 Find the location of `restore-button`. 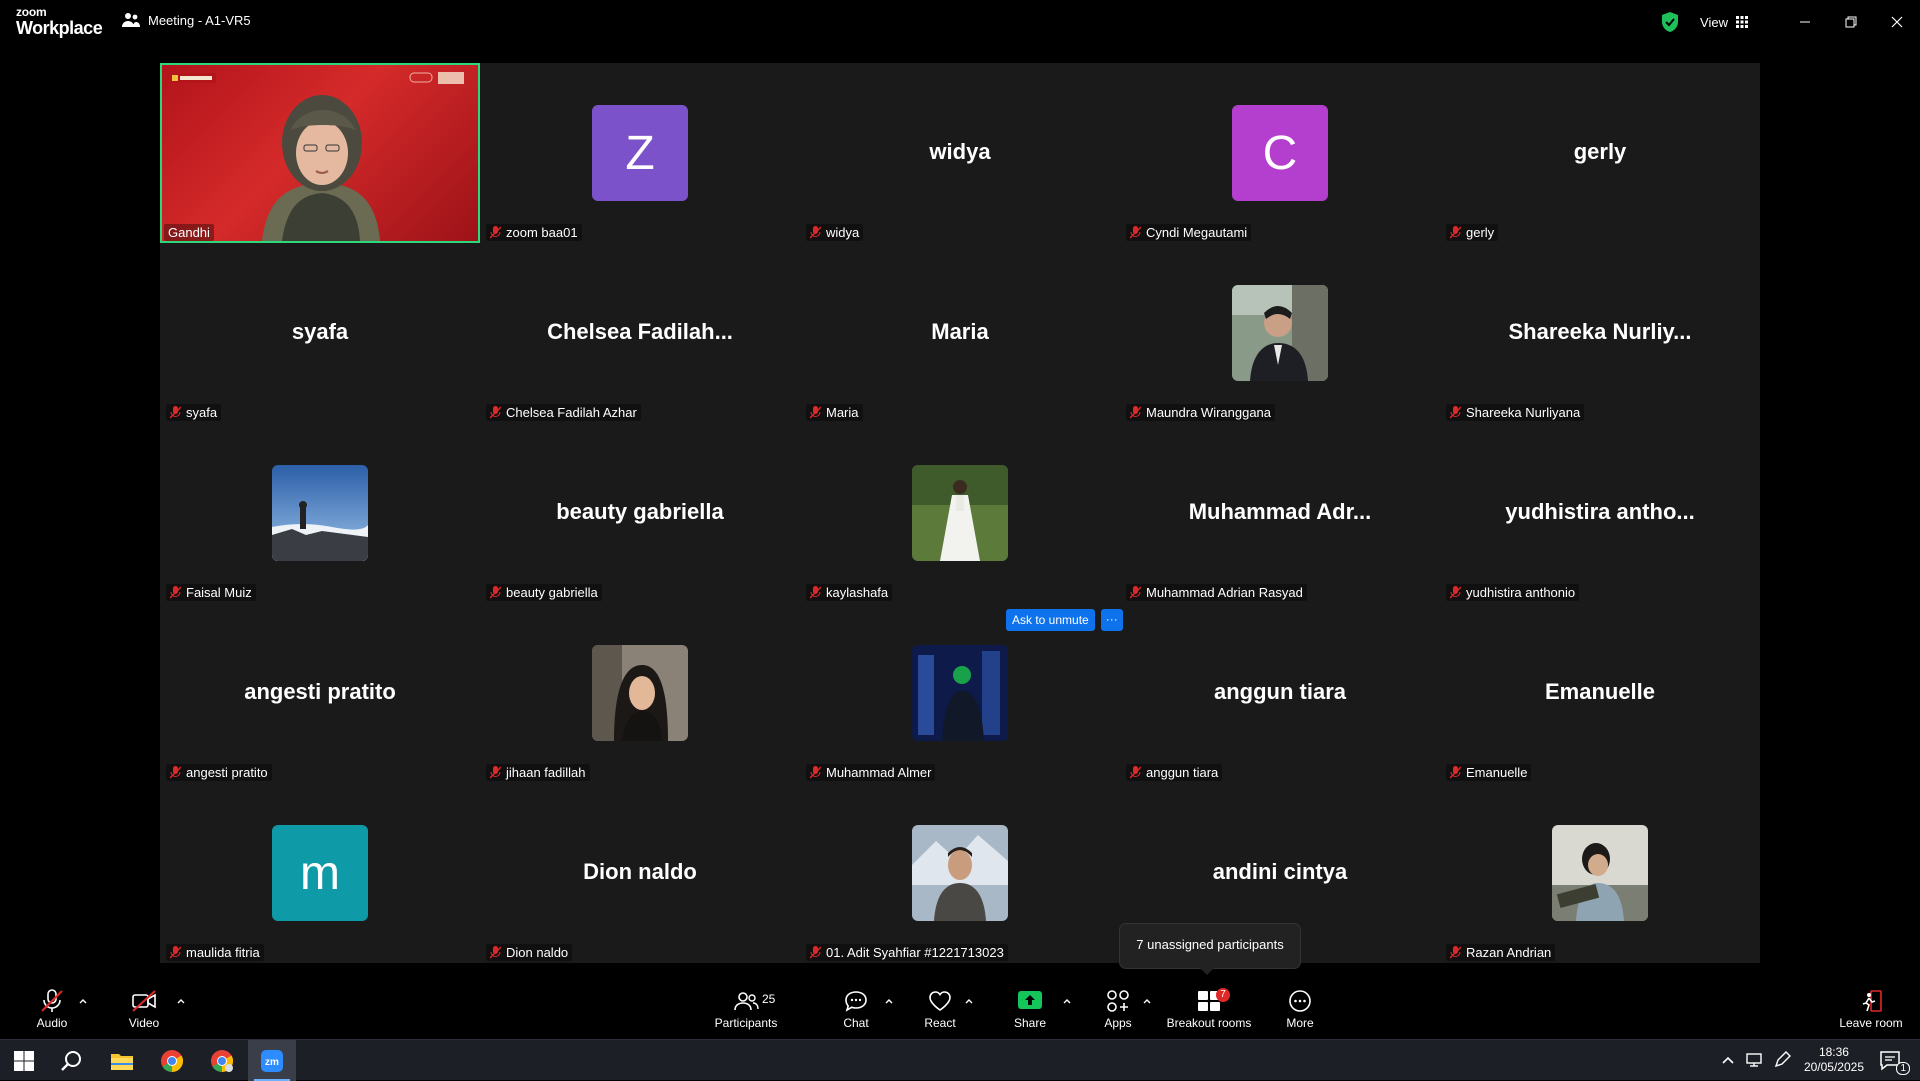

restore-button is located at coordinates (1851, 22).